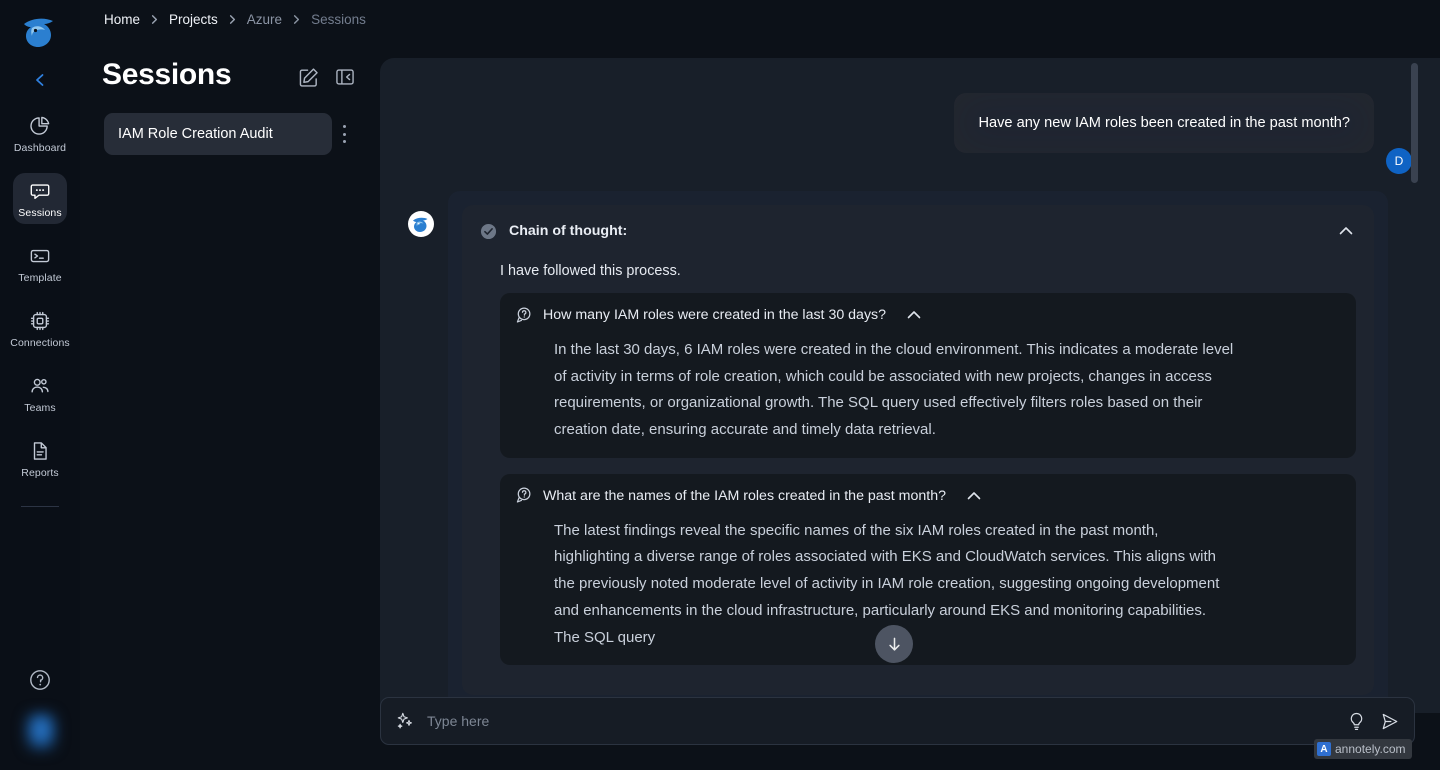  What do you see at coordinates (40, 148) in the screenshot?
I see `sidebar-item-label: Dashboard` at bounding box center [40, 148].